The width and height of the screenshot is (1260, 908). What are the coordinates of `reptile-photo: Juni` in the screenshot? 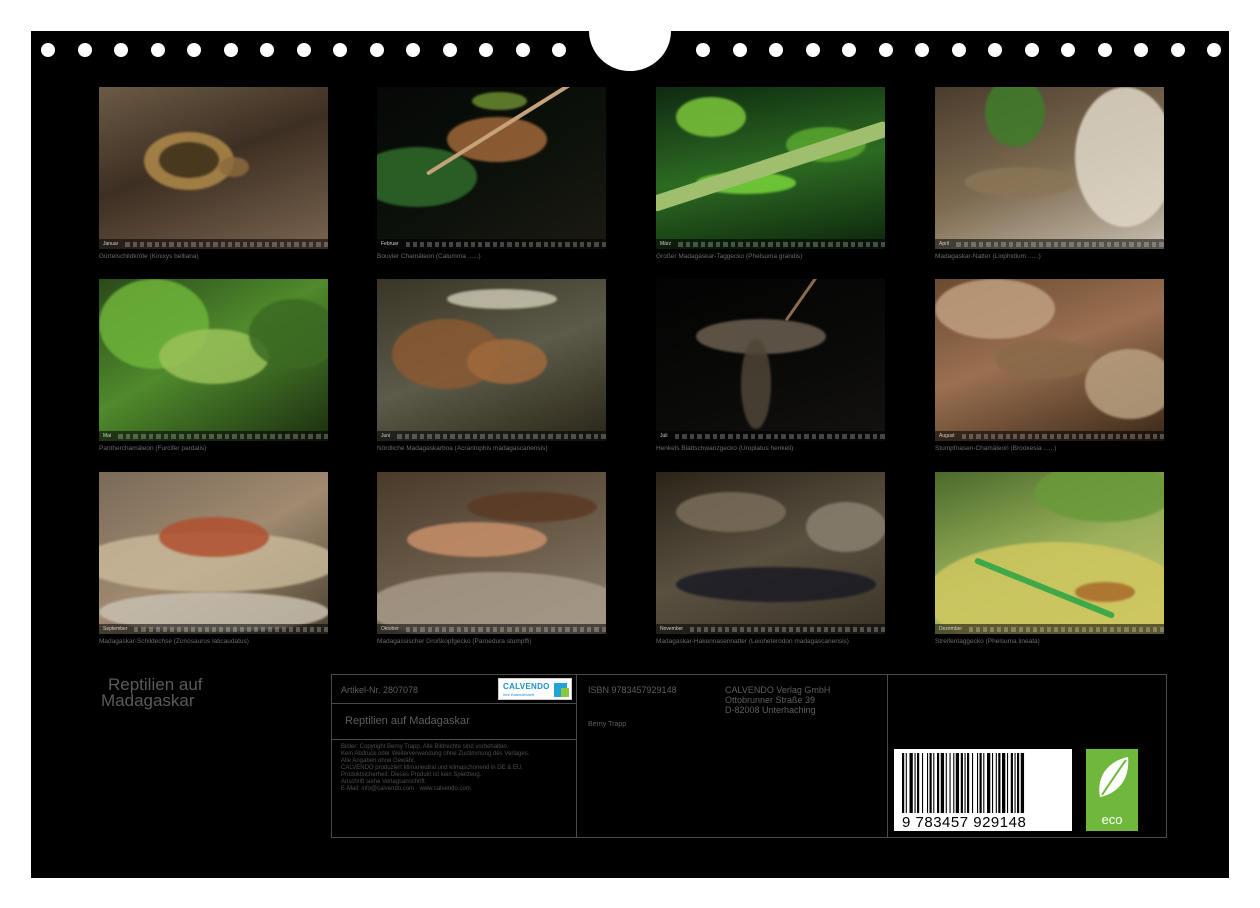 It's located at (491, 360).